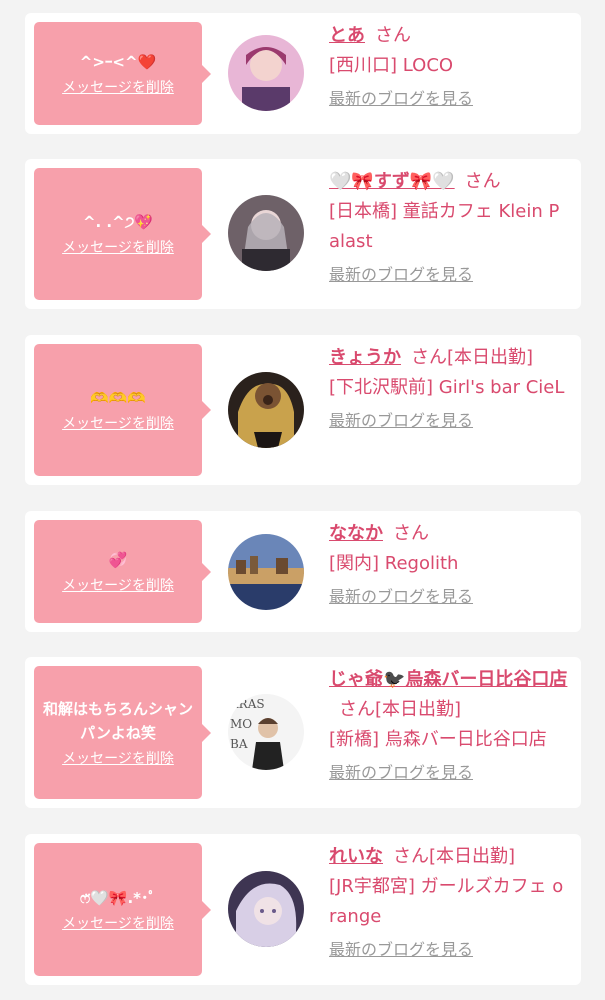 The width and height of the screenshot is (605, 1000). Describe the element at coordinates (444, 226) in the screenshot. I see `shop-label: [日本橋] 童話カフェ Klein Palast` at that location.